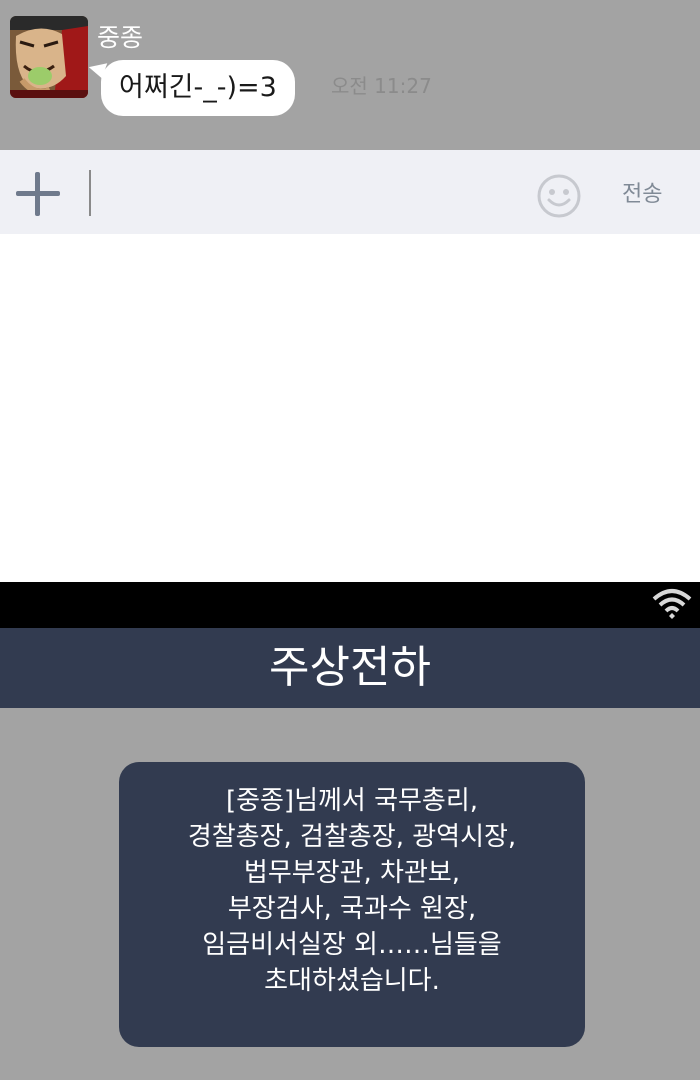 The height and width of the screenshot is (1080, 700). Describe the element at coordinates (352, 801) in the screenshot. I see `notice-line: [중종]님께서 국무총리,` at that location.